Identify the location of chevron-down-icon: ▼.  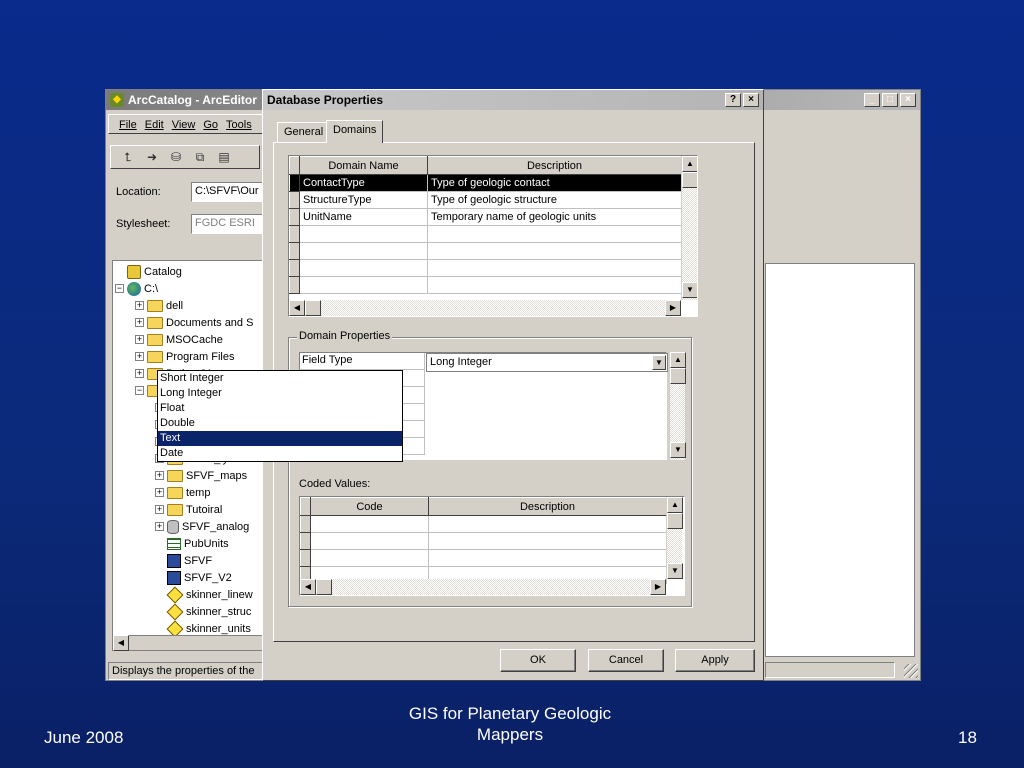
(659, 362).